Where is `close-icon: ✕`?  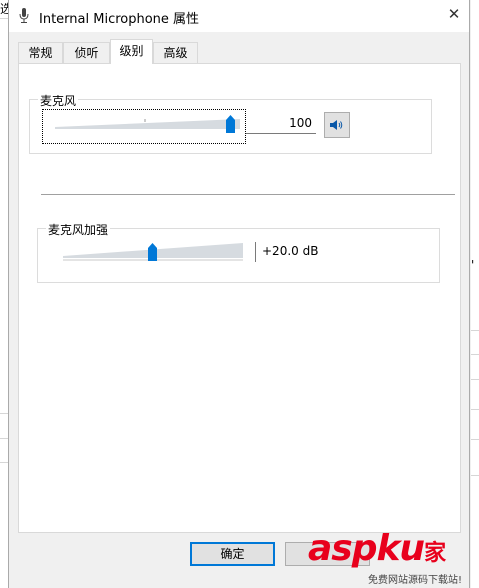
close-icon: ✕ is located at coordinates (454, 14).